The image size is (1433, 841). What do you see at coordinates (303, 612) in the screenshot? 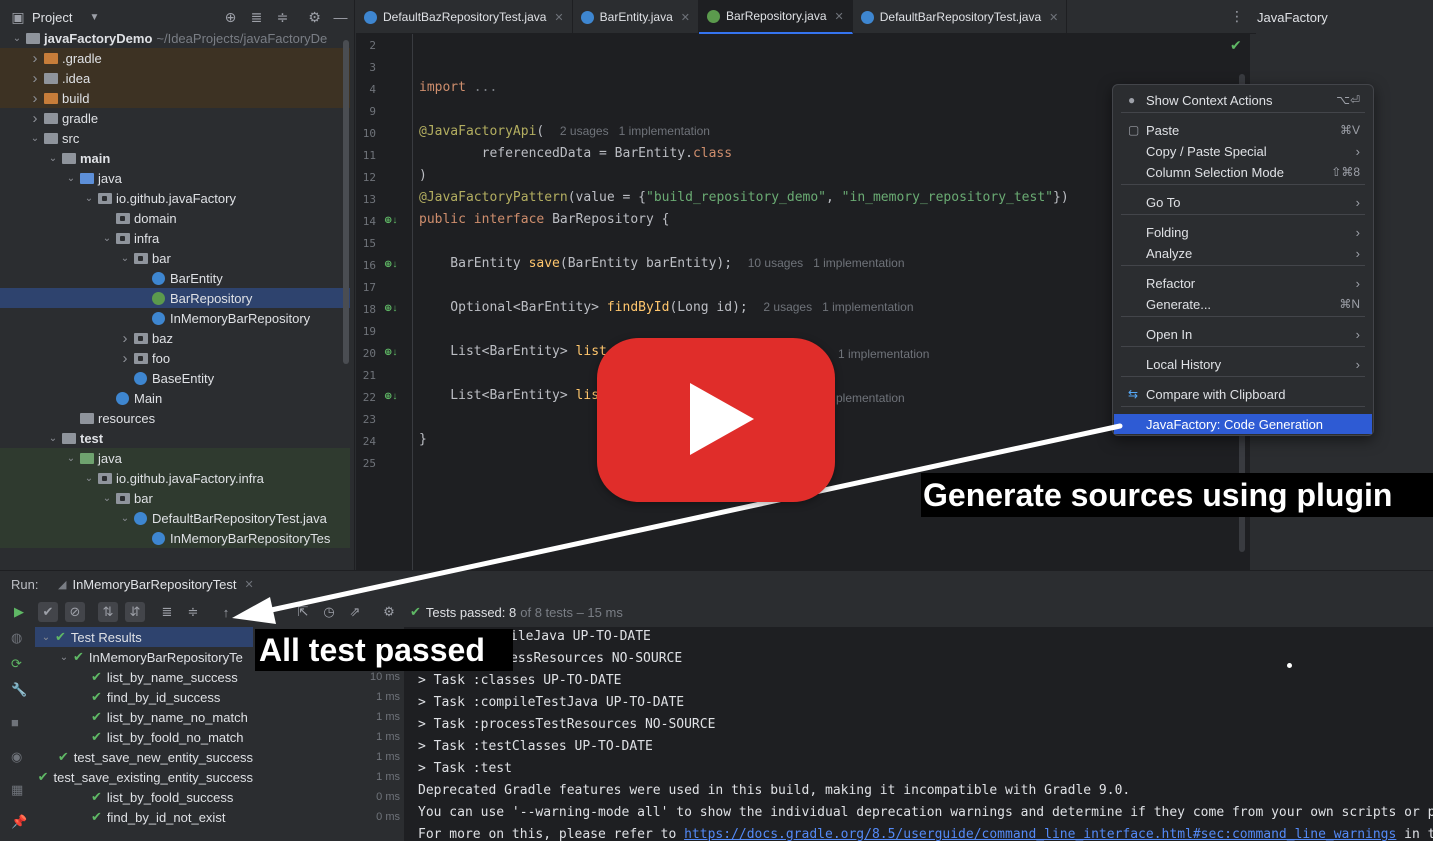
I see `import-tests-icon: ⇱` at bounding box center [303, 612].